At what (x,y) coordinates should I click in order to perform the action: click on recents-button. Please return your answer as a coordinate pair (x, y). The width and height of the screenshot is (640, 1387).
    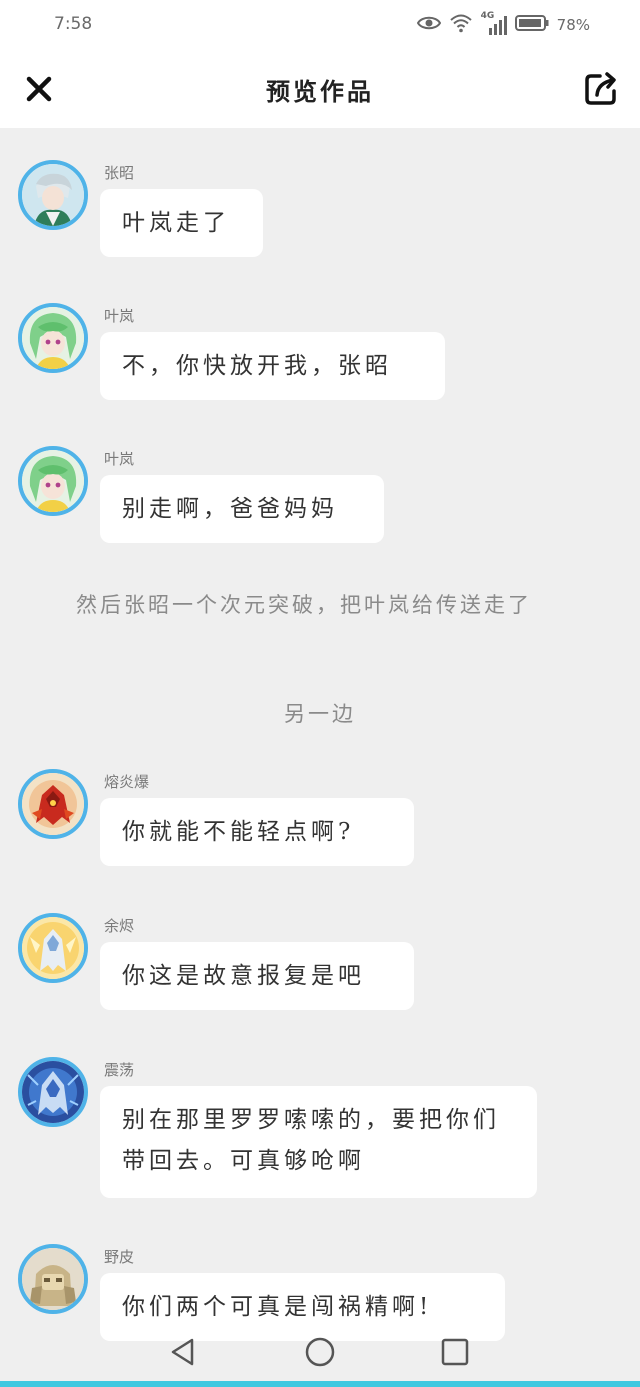
    Looking at the image, I should click on (455, 1352).